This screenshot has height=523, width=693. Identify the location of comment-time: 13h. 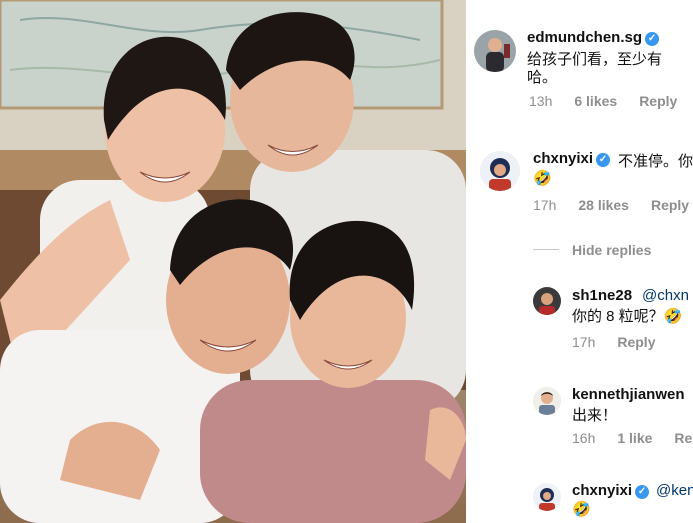
(541, 101).